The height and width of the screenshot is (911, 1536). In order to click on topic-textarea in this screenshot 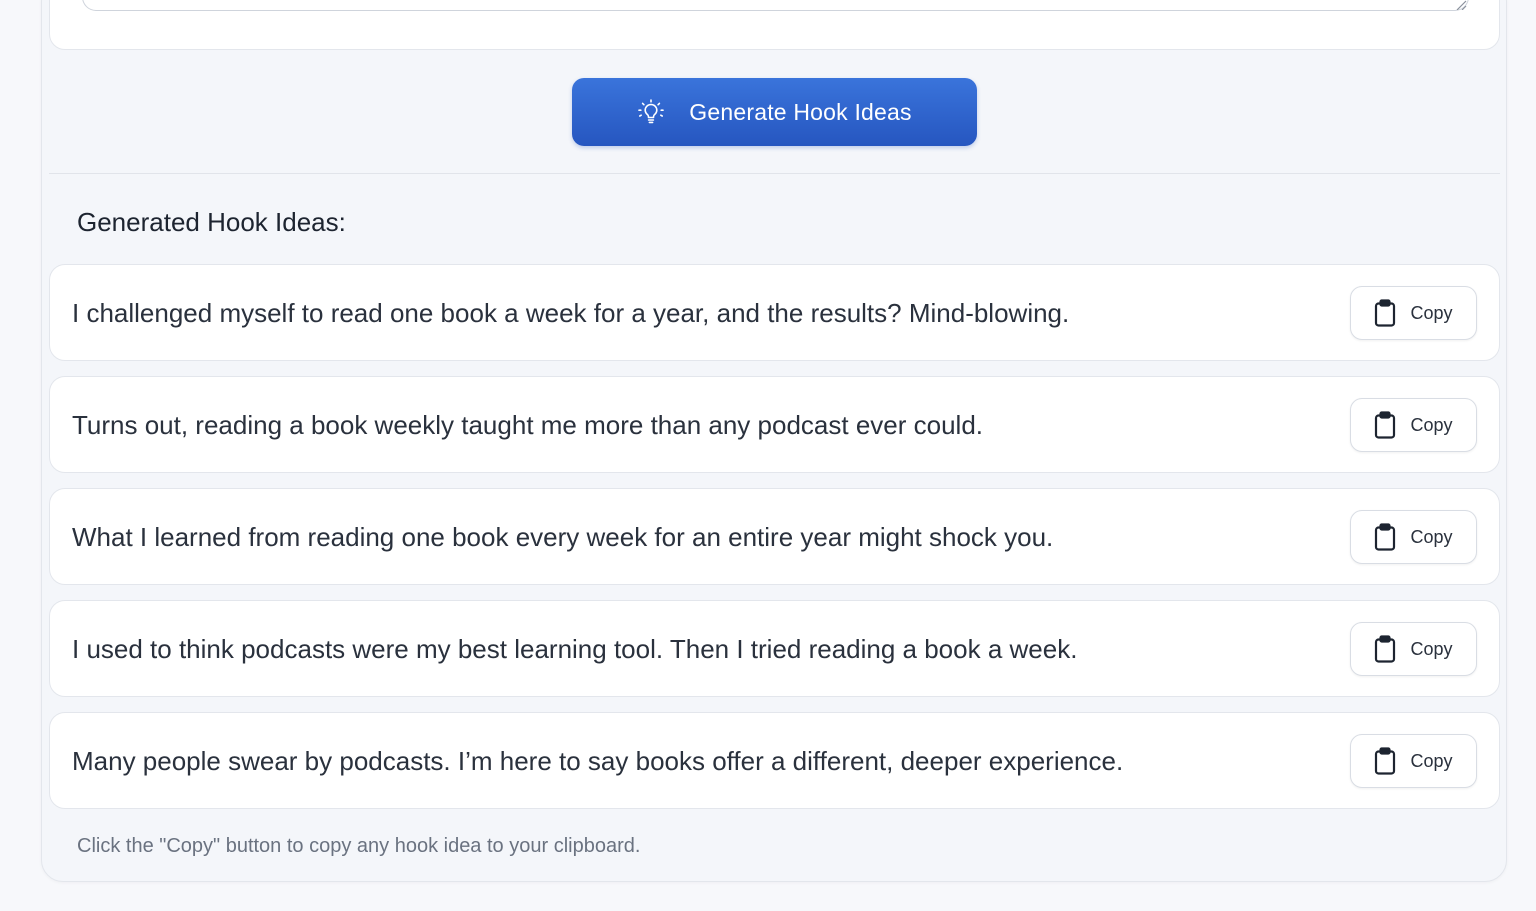, I will do `click(775, 5)`.